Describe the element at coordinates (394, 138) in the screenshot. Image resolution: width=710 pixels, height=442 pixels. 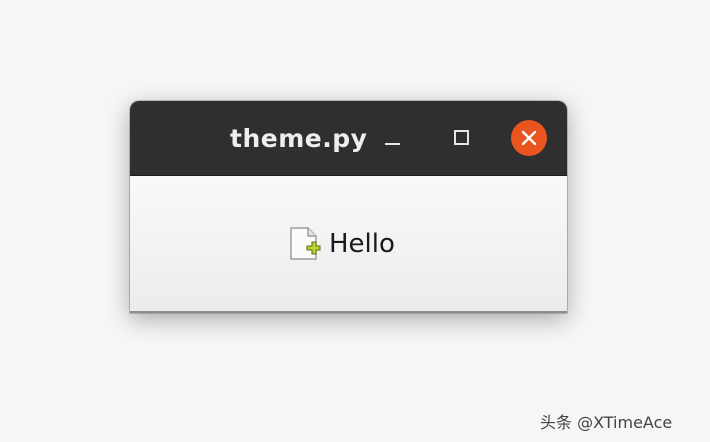
I see `minimize-button` at that location.